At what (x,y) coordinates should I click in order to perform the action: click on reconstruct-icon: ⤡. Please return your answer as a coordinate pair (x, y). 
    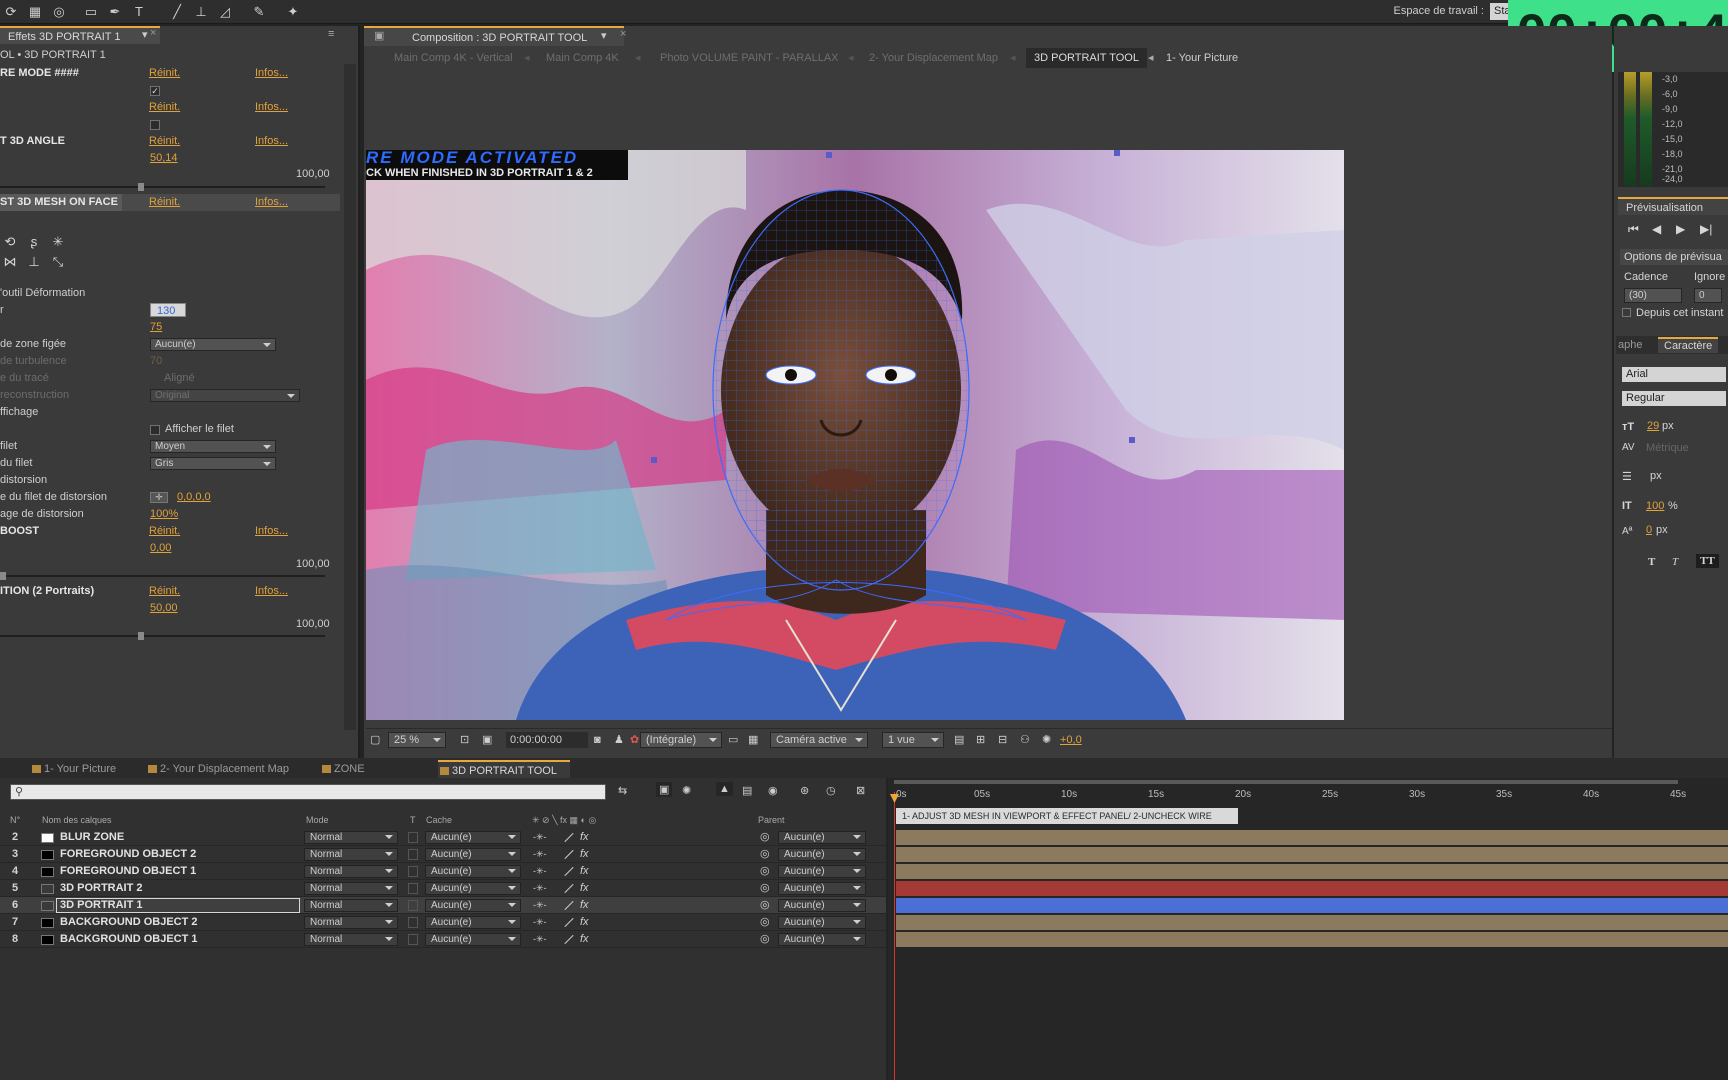
    Looking at the image, I should click on (58, 262).